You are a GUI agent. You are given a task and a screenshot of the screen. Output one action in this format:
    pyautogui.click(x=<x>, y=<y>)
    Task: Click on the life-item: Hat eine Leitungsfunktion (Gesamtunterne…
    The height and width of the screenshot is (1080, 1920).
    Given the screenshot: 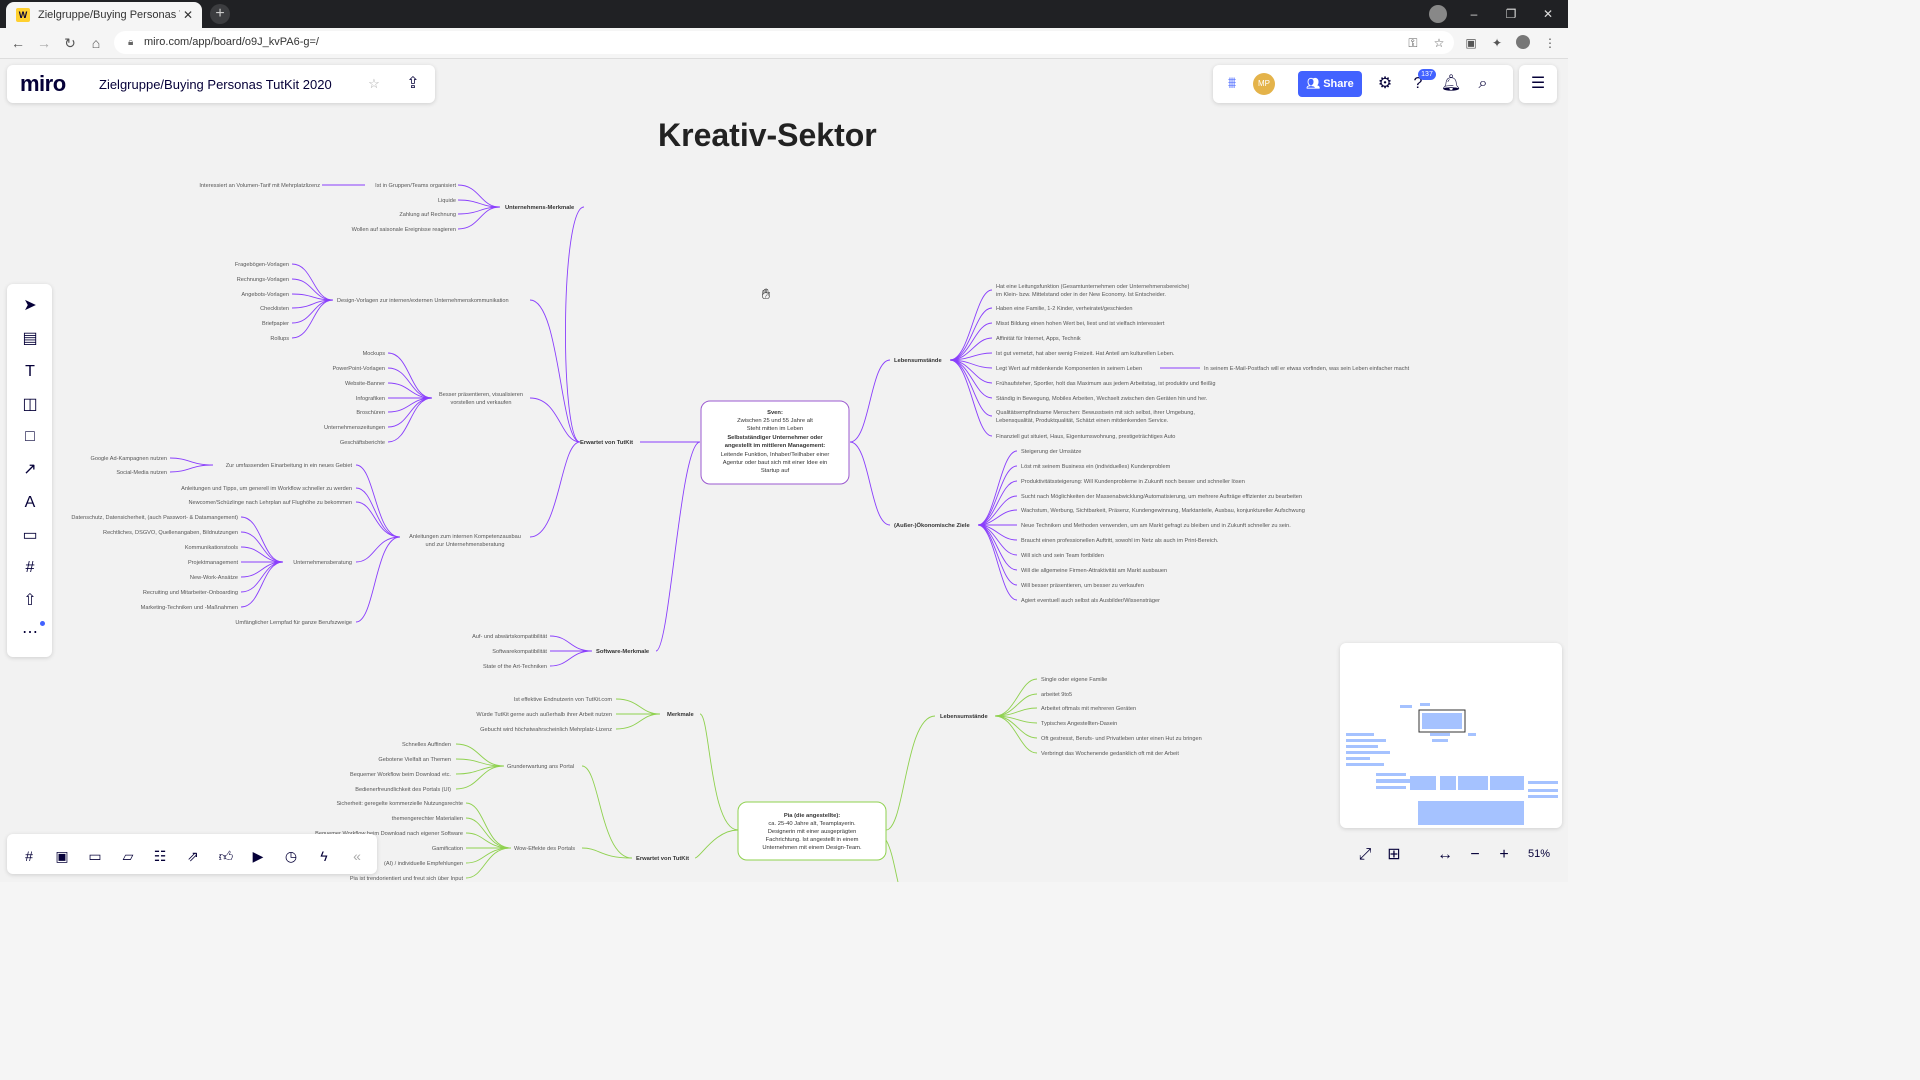 What is the action you would take?
    pyautogui.click(x=1093, y=287)
    